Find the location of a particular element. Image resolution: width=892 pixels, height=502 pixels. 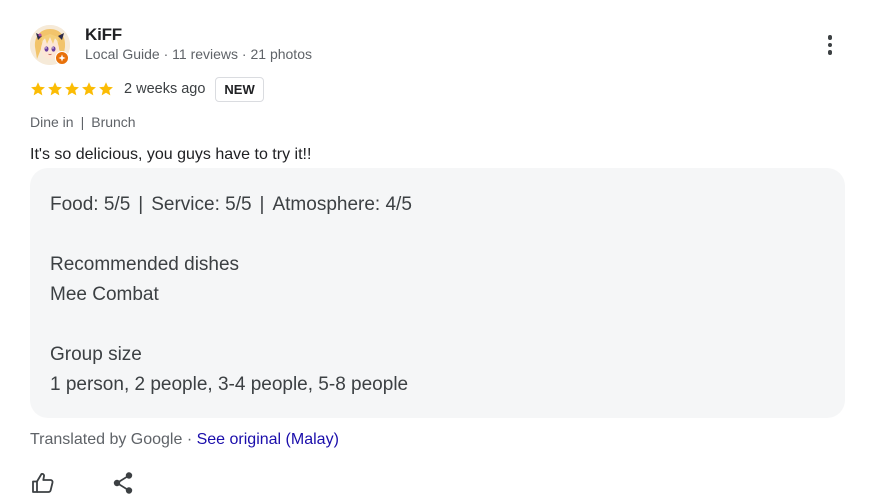

new-badge: NEW is located at coordinates (239, 89).